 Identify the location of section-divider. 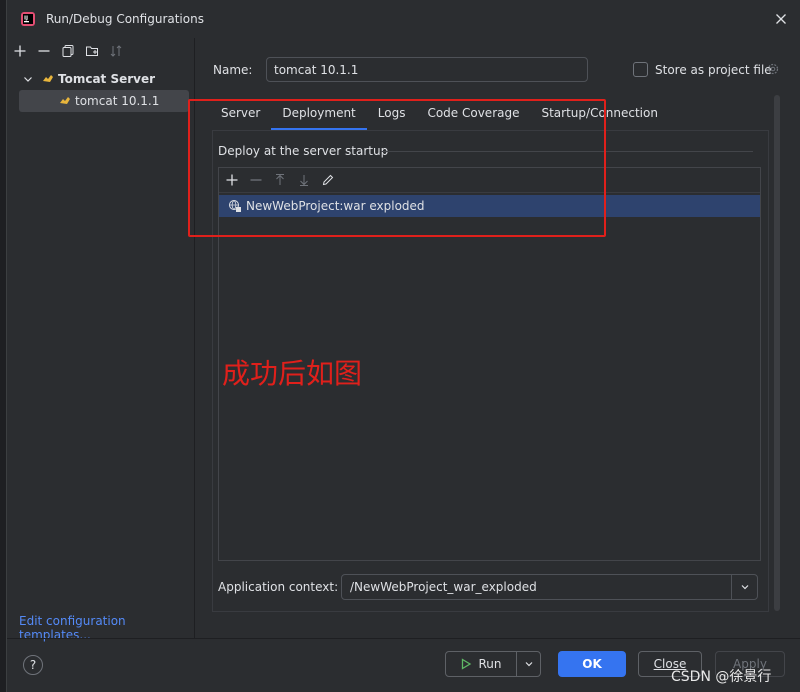
(567, 151).